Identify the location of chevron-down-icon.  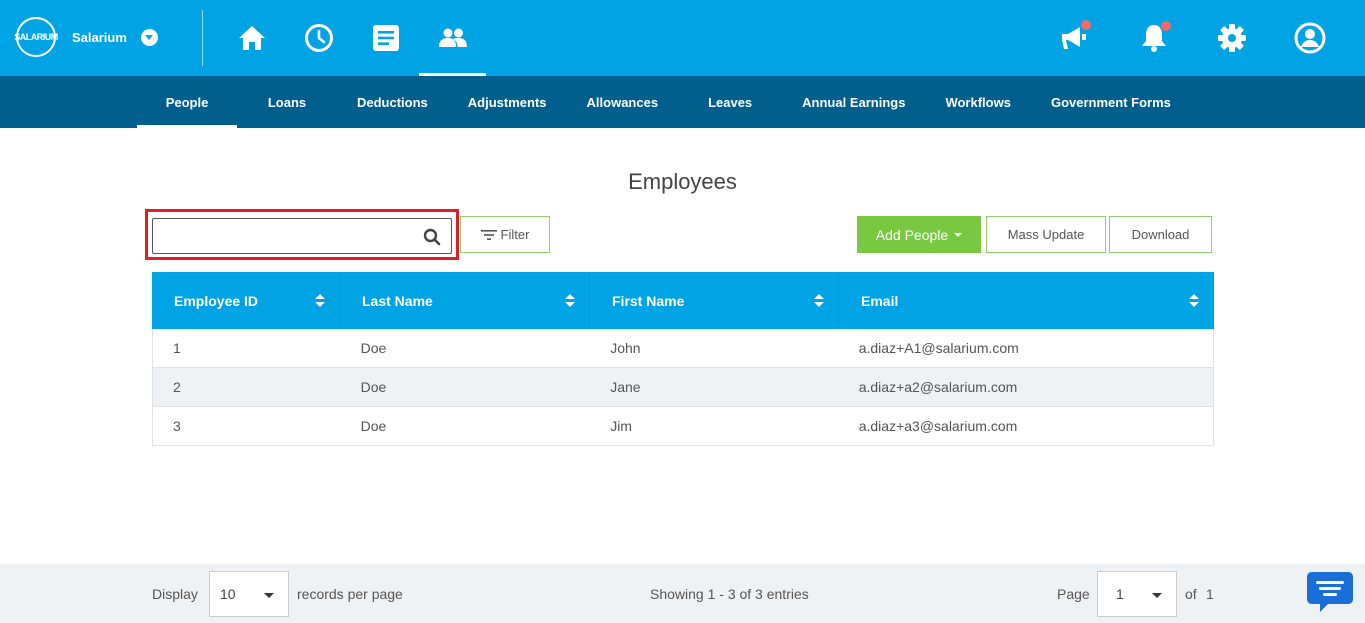
(149, 37).